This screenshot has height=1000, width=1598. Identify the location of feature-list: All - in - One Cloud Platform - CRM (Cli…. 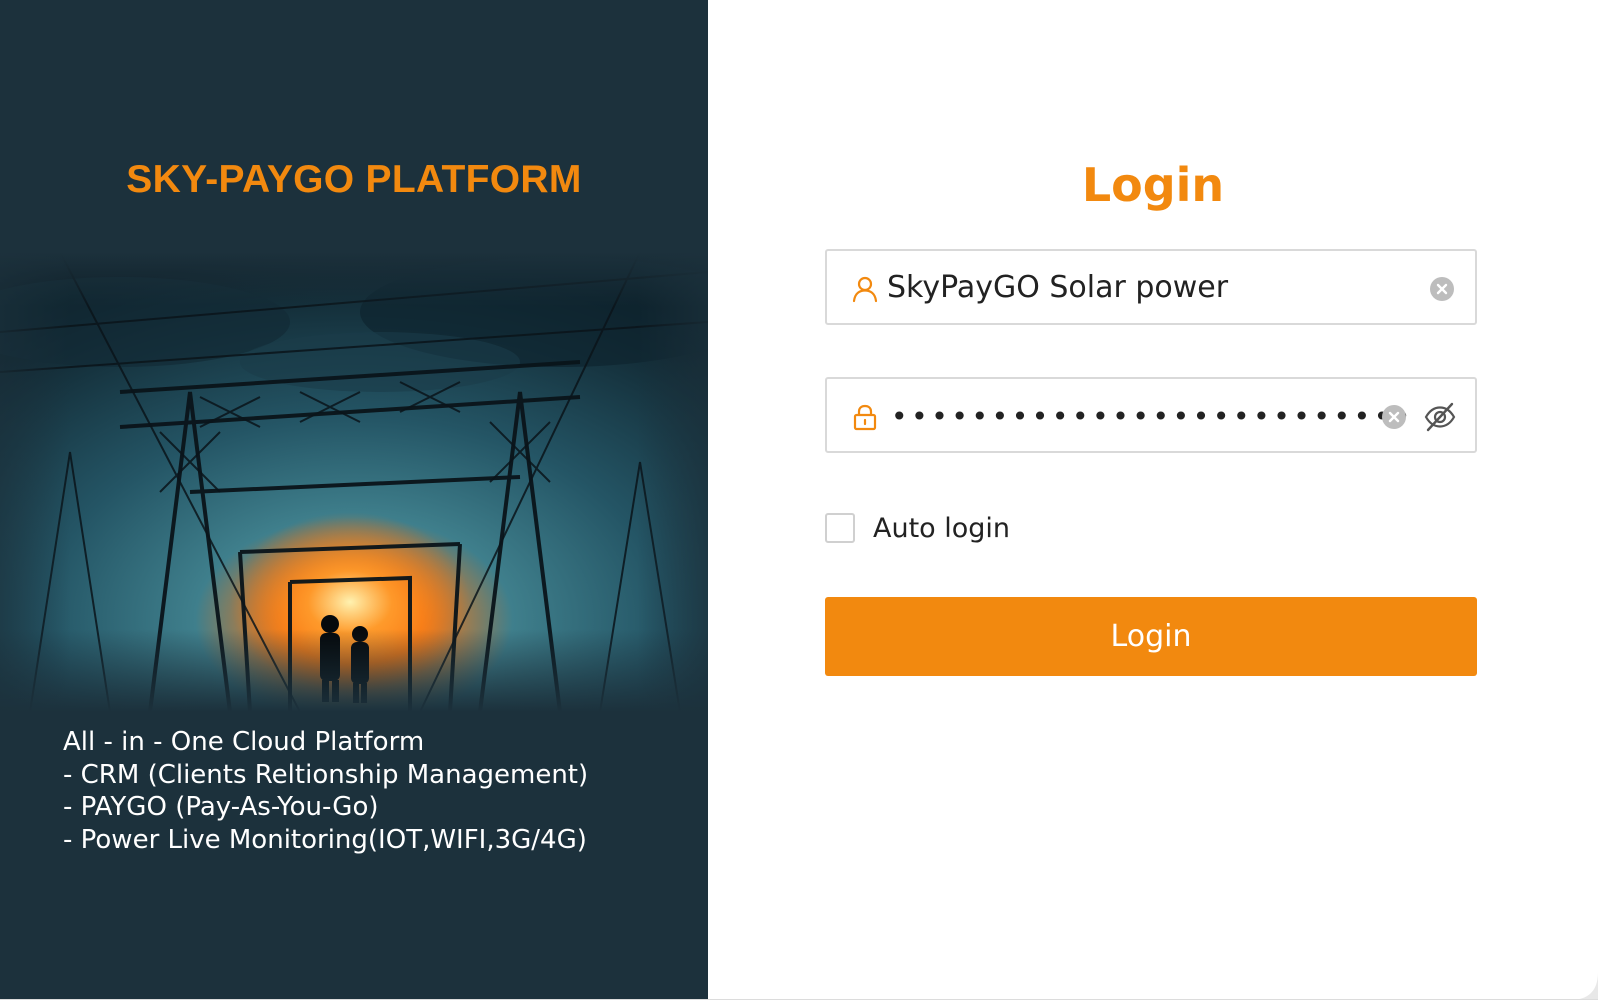
(325, 791).